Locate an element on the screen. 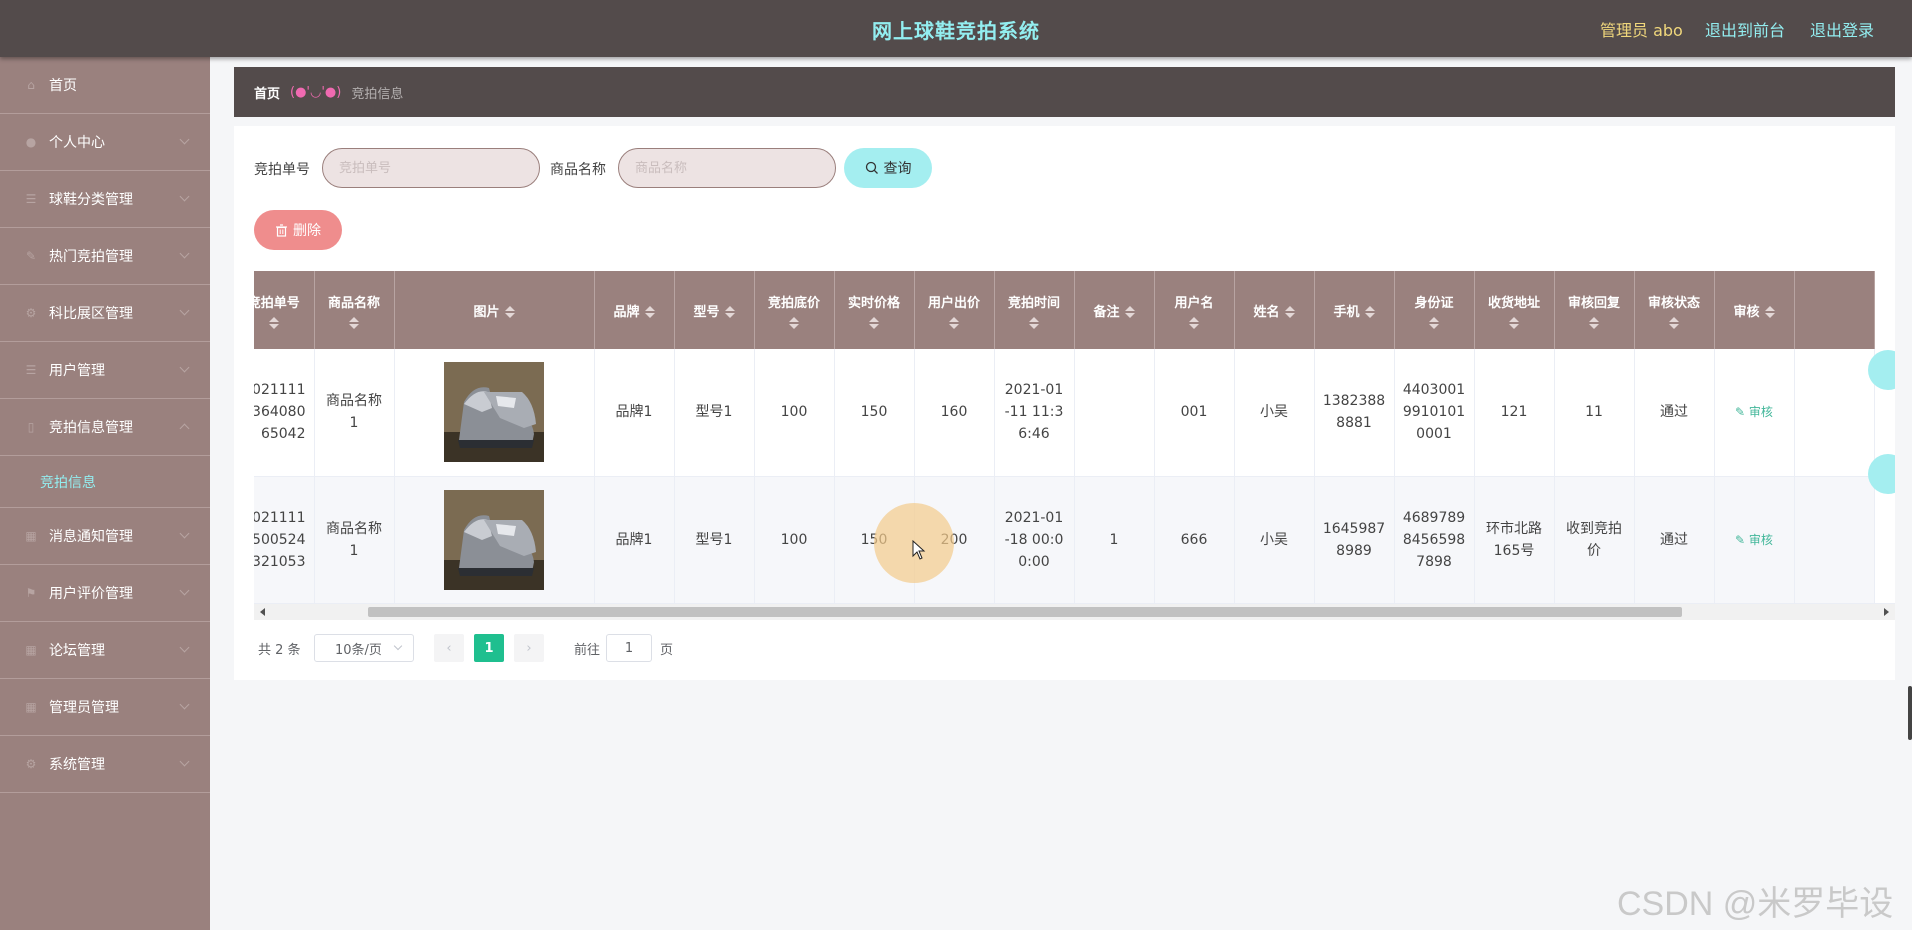 This screenshot has width=1912, height=930. page-size-select: 10条/页 is located at coordinates (364, 648).